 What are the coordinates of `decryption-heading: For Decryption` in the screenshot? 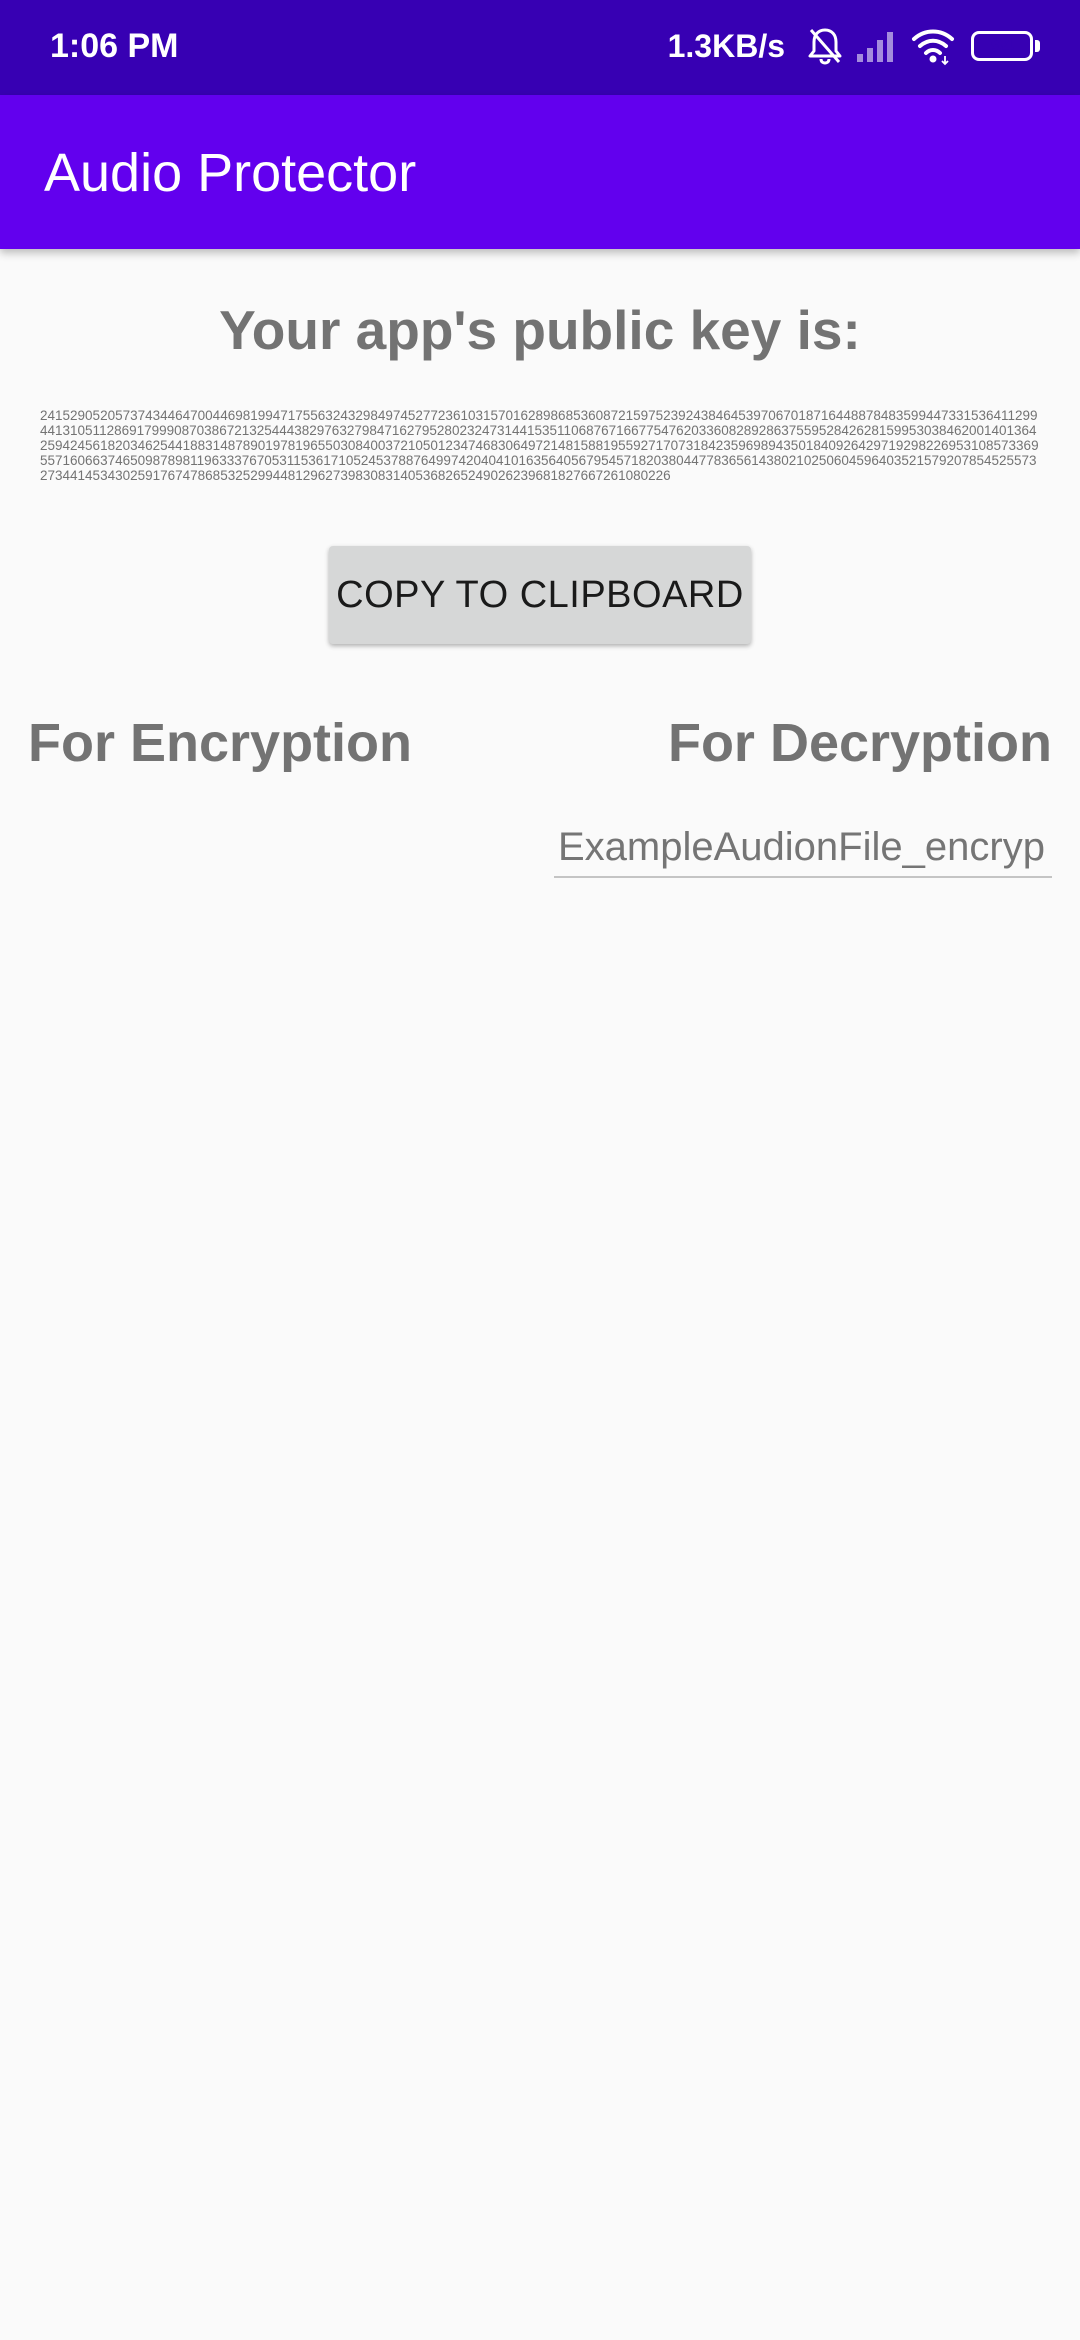 It's located at (859, 743).